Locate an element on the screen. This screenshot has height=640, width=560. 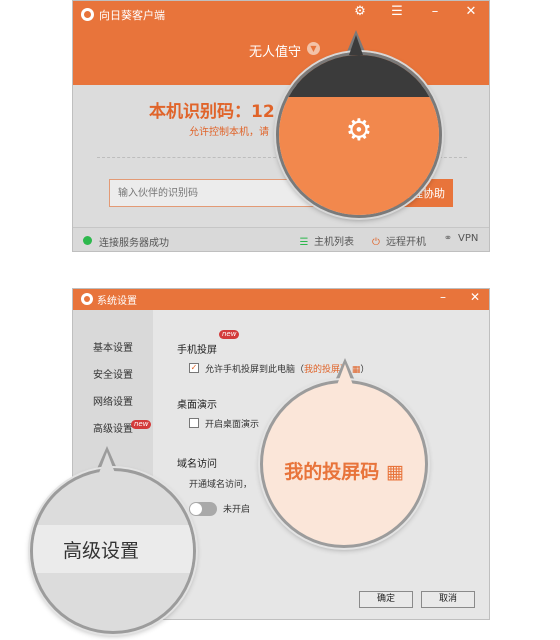
list-icon: ☰ is located at coordinates (304, 242).